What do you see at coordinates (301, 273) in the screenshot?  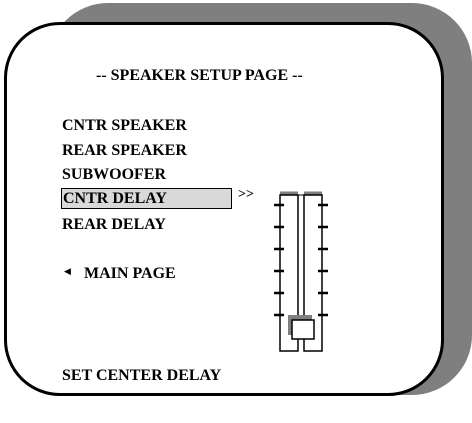 I see `delay-slider` at bounding box center [301, 273].